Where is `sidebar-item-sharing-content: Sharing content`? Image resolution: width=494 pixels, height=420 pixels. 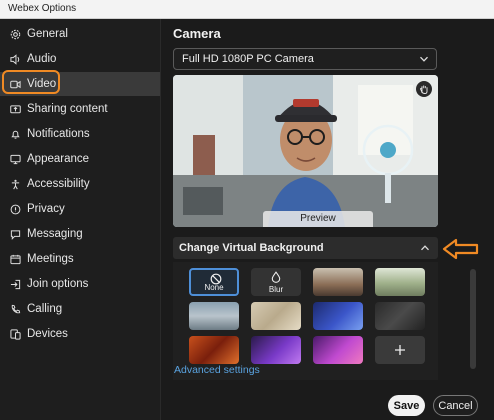
sidebar-item-sharing-content: Sharing content is located at coordinates (80, 109).